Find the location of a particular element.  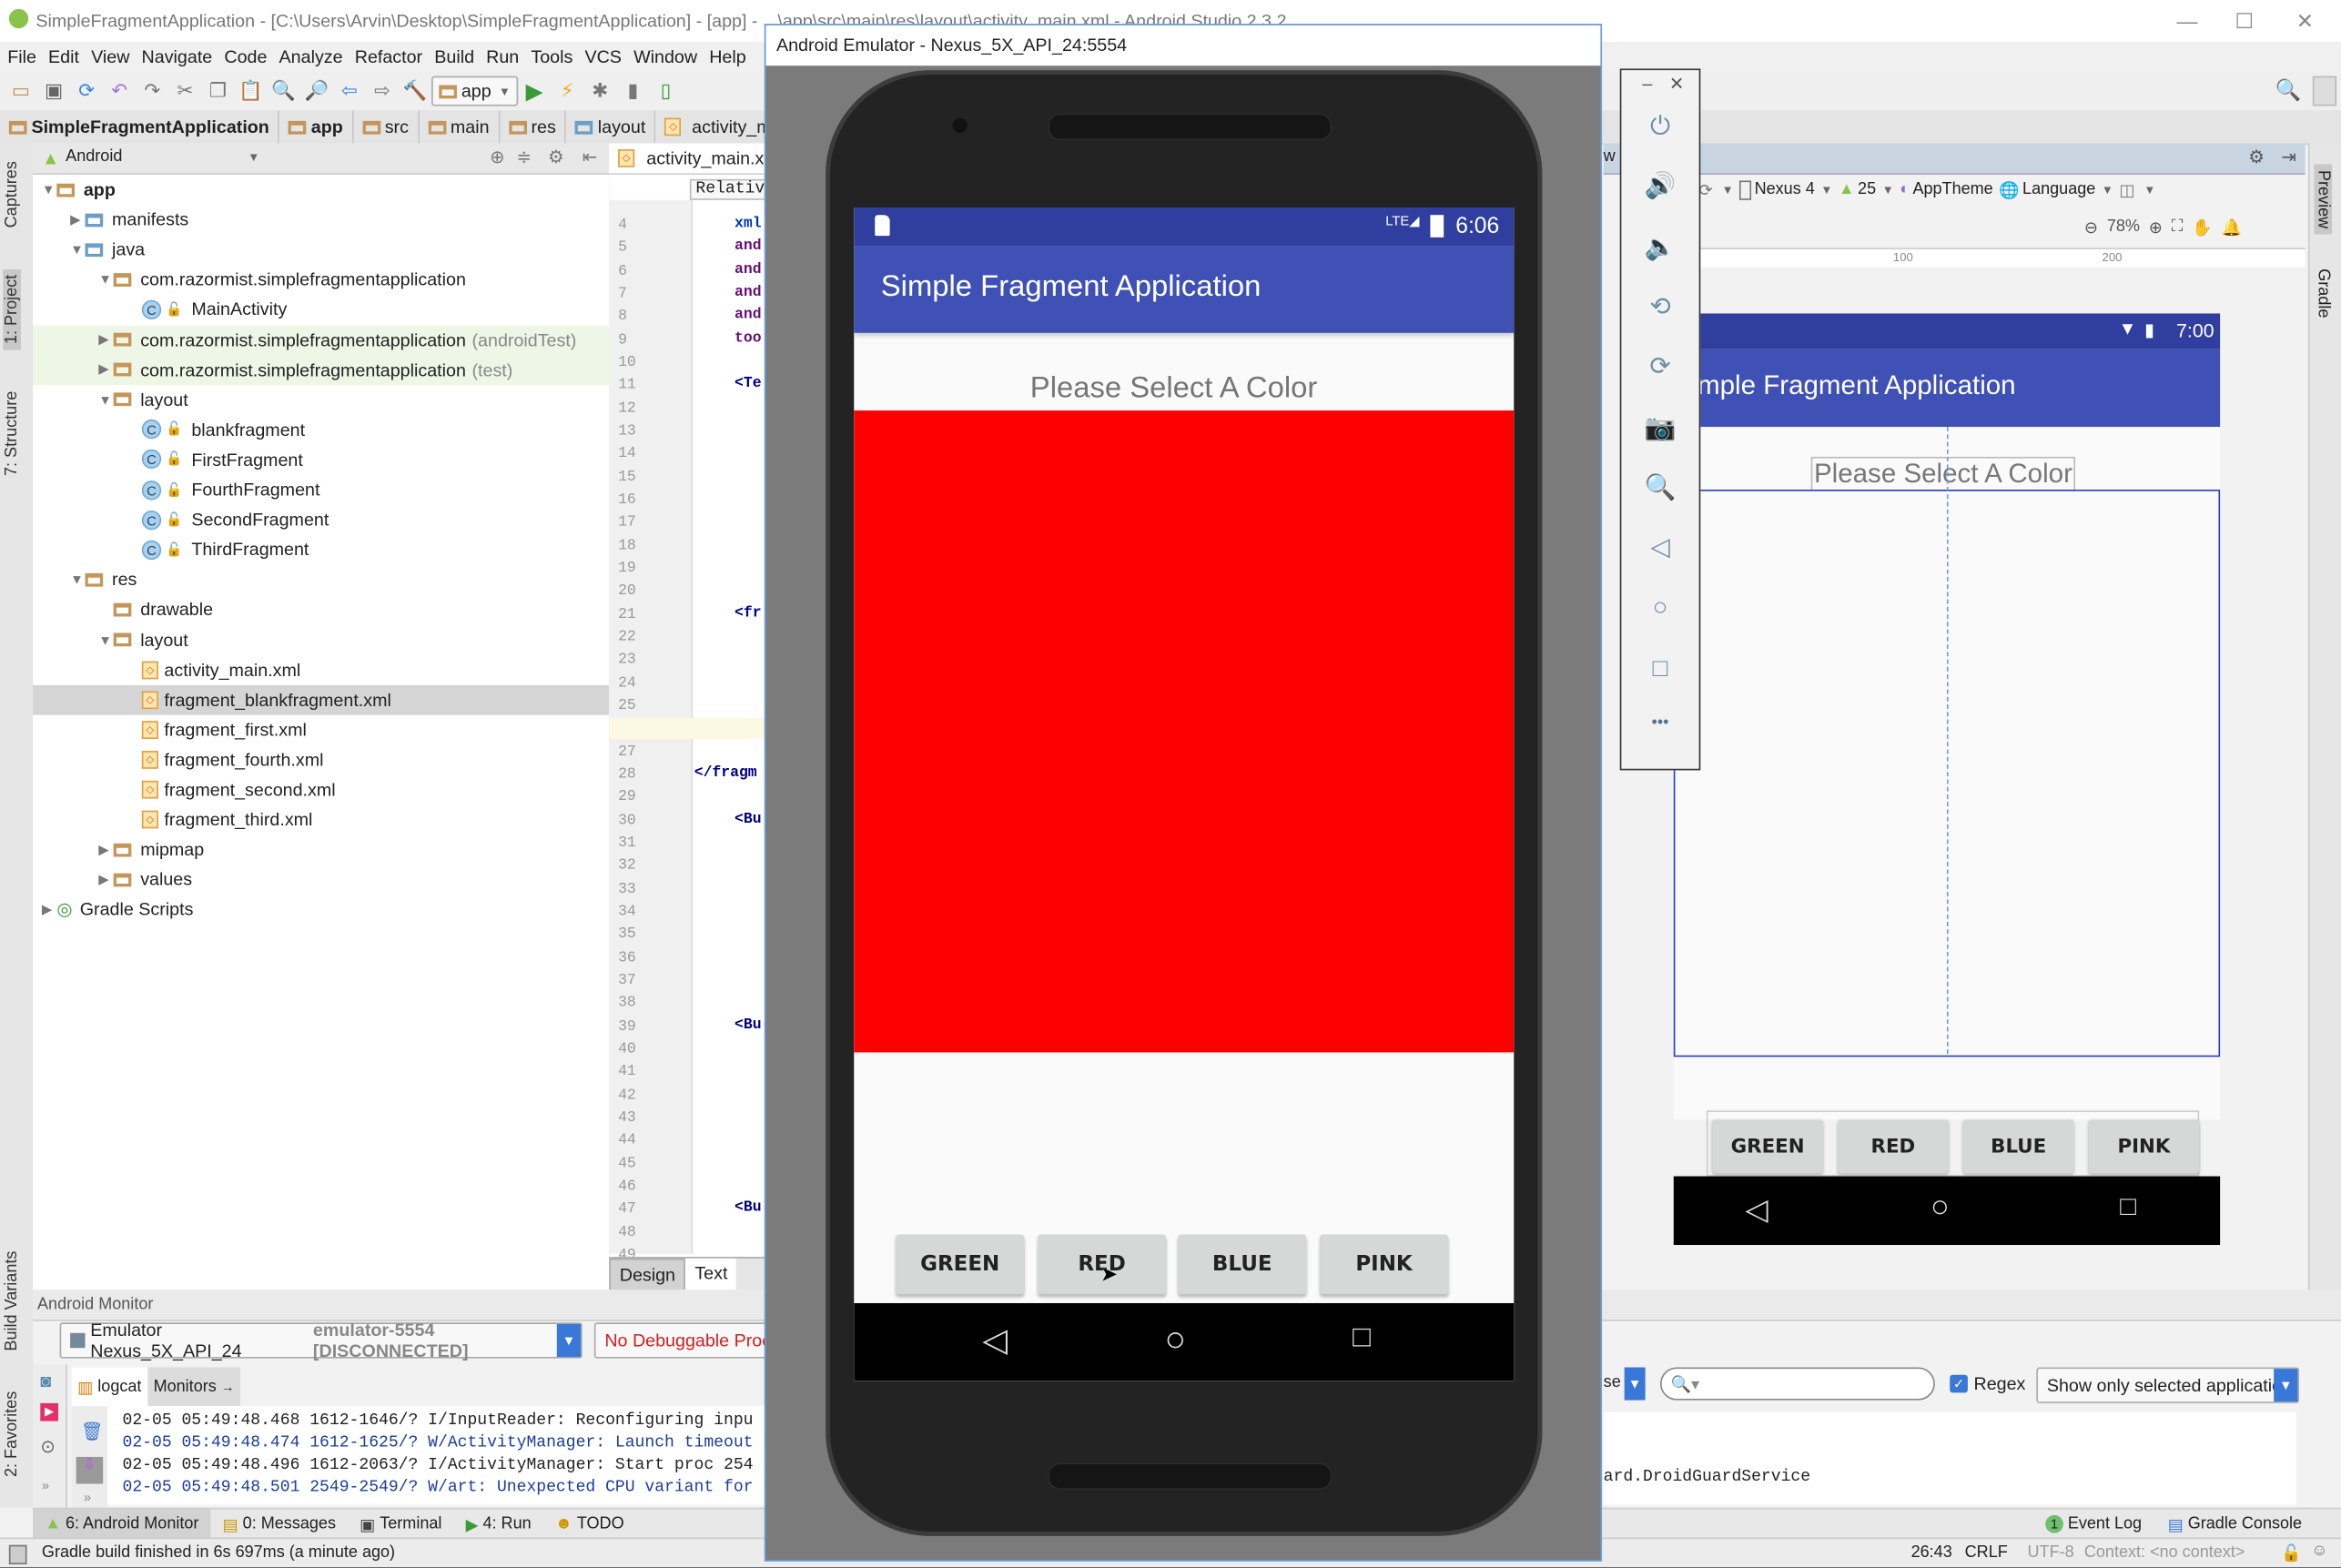

camera-icon: 📷 is located at coordinates (1659, 428).